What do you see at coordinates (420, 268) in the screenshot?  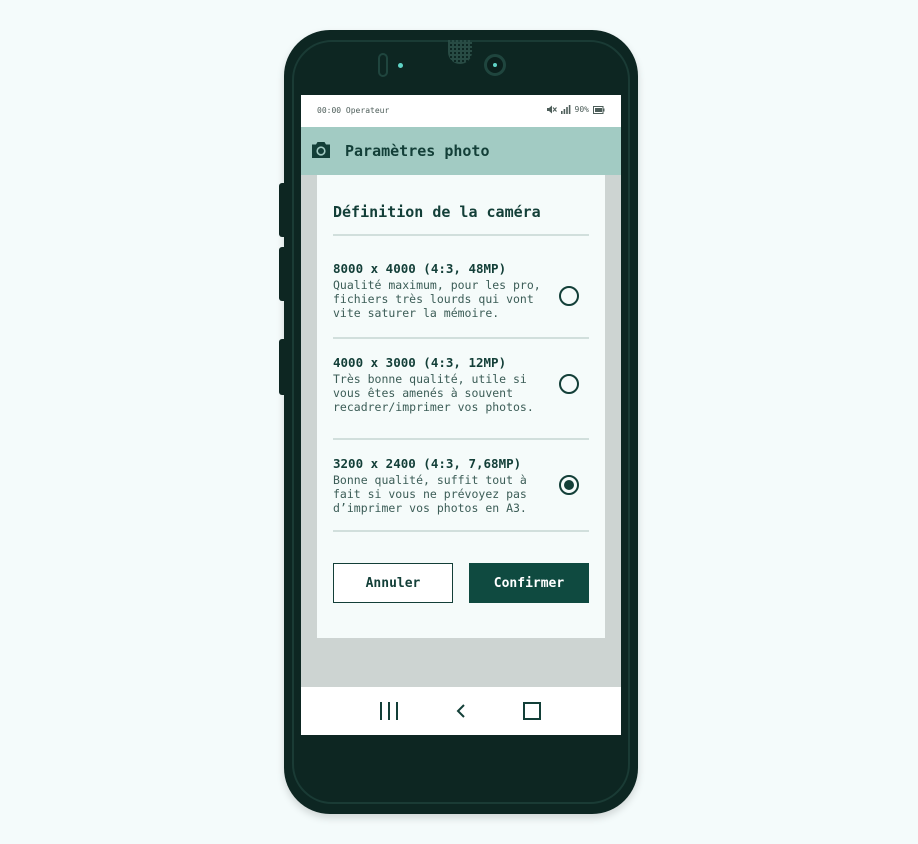 I see `option-title: 8000 x 4000 (4:3, 48MP)` at bounding box center [420, 268].